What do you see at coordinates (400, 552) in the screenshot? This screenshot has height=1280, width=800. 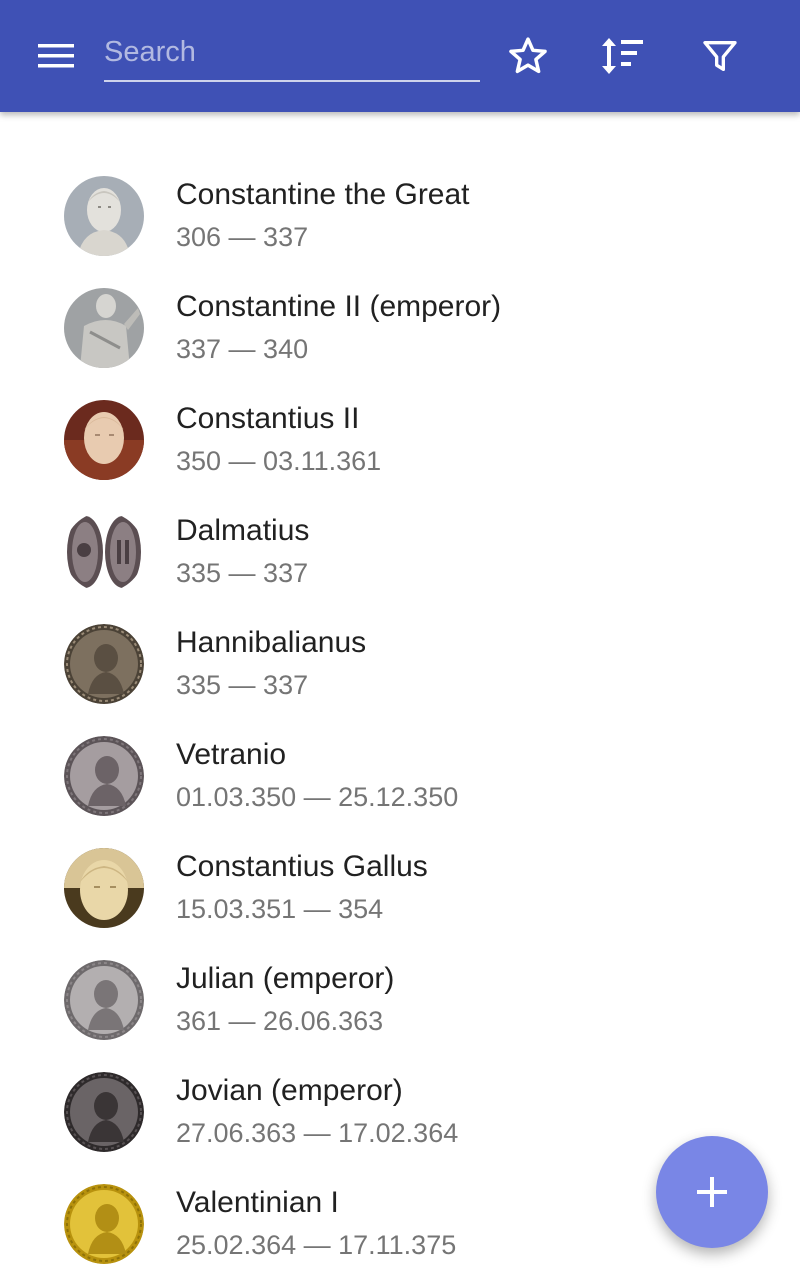 I see `list-item: Dalmatius 335 — 337` at bounding box center [400, 552].